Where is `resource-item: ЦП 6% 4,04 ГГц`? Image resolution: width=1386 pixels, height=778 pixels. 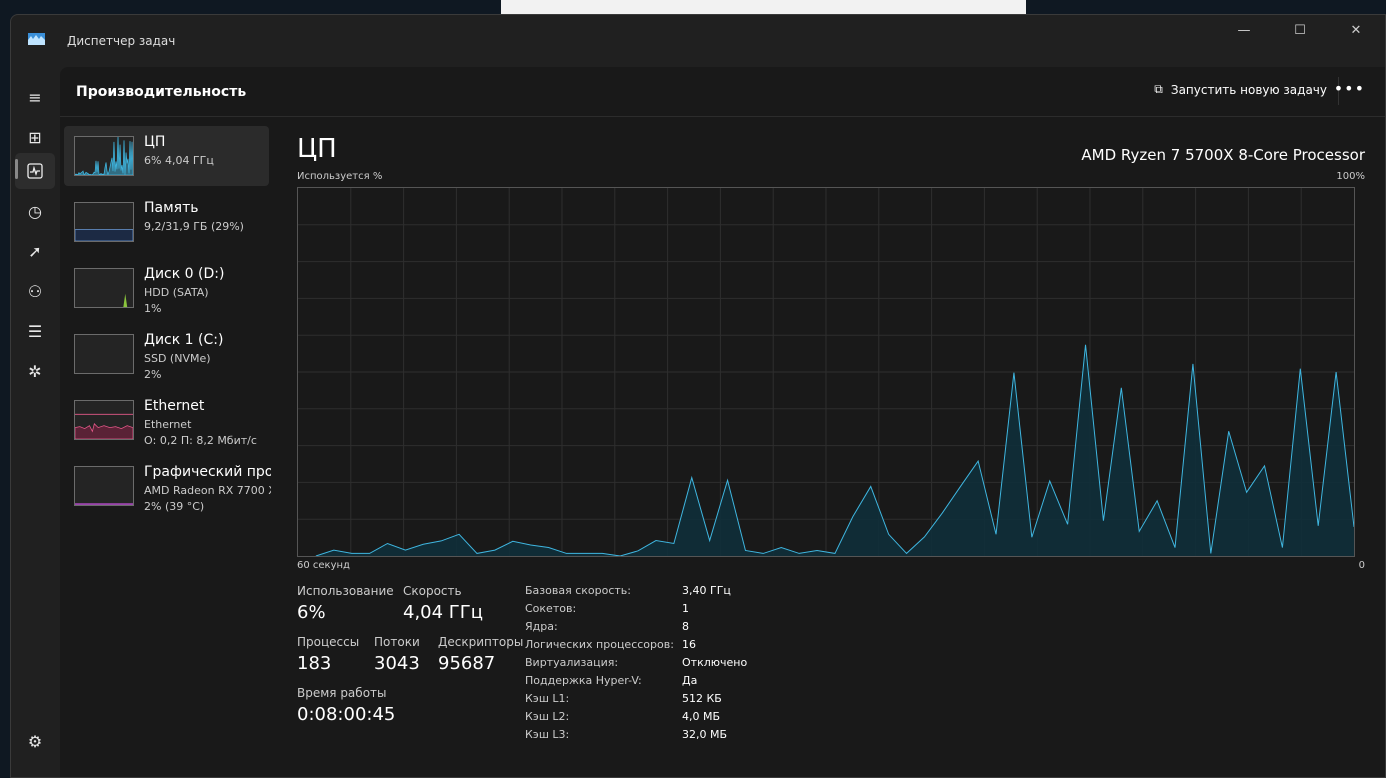
resource-item: ЦП 6% 4,04 ГГц is located at coordinates (166, 156).